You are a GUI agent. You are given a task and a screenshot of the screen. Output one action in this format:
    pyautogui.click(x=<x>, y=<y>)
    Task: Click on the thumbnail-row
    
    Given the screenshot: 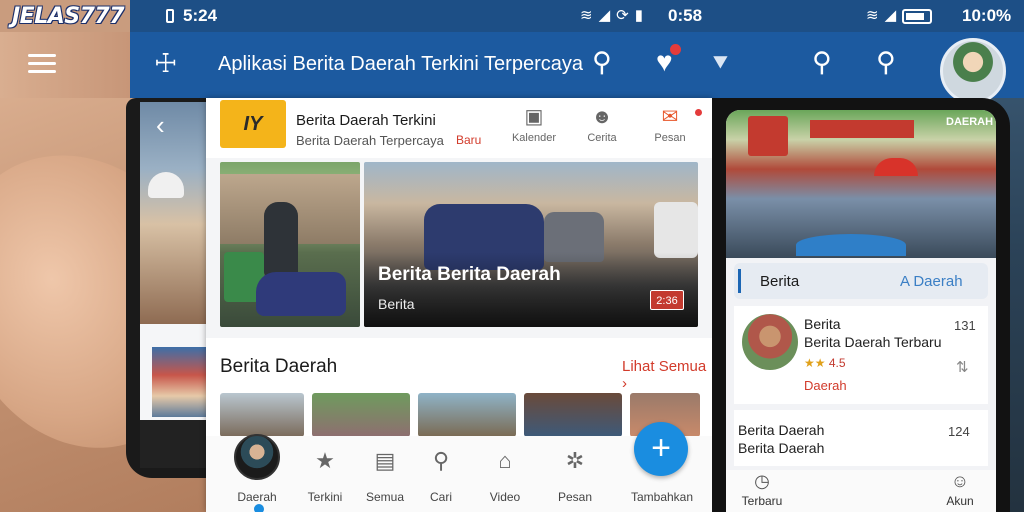 What is the action you would take?
    pyautogui.click(x=460, y=415)
    